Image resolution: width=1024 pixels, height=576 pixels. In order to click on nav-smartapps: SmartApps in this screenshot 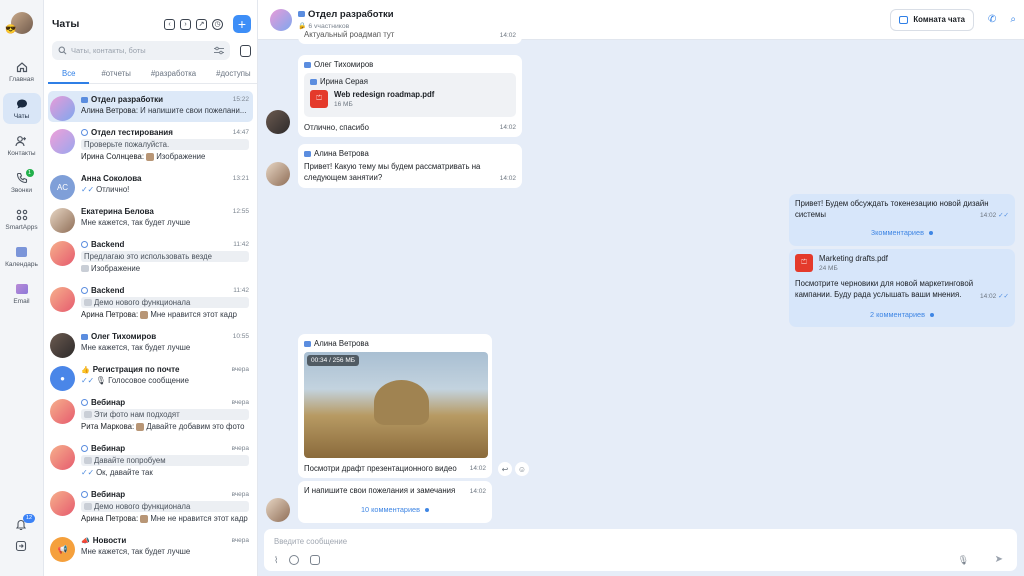, I will do `click(22, 219)`.